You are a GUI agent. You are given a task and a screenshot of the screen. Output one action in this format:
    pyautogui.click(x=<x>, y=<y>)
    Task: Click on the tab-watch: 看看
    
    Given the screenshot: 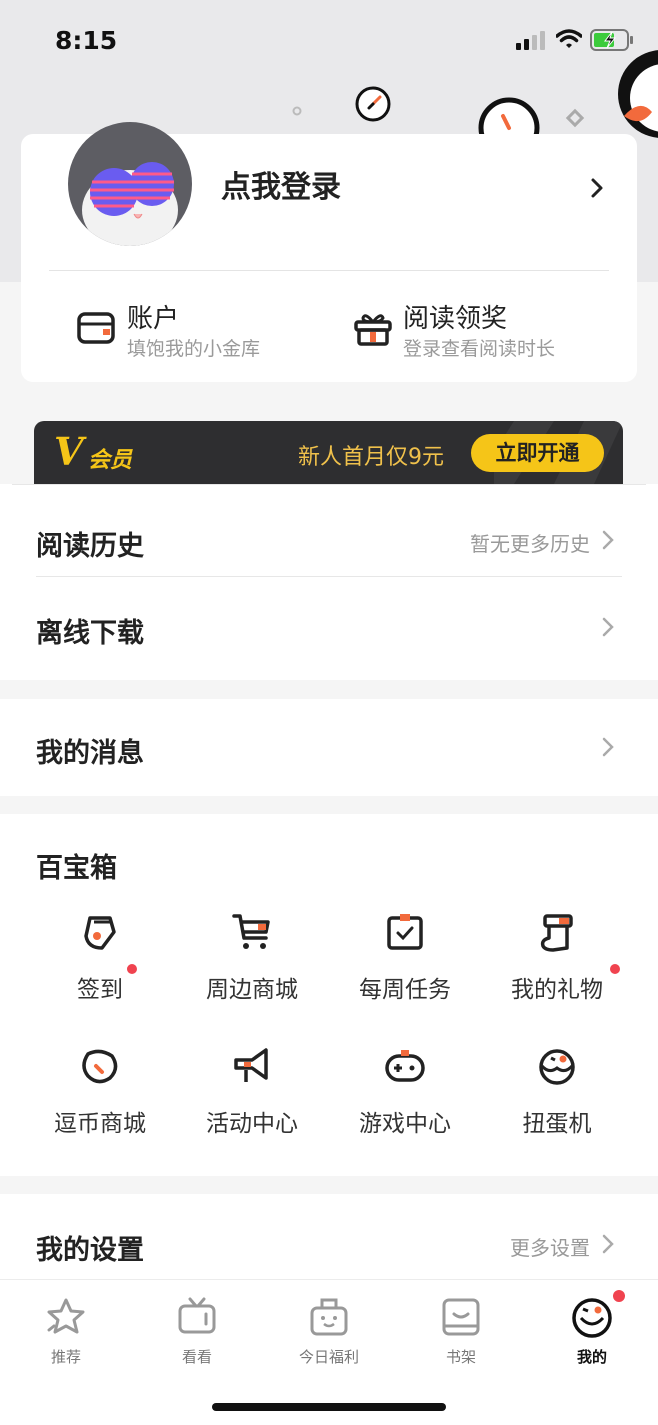 What is the action you would take?
    pyautogui.click(x=197, y=1332)
    